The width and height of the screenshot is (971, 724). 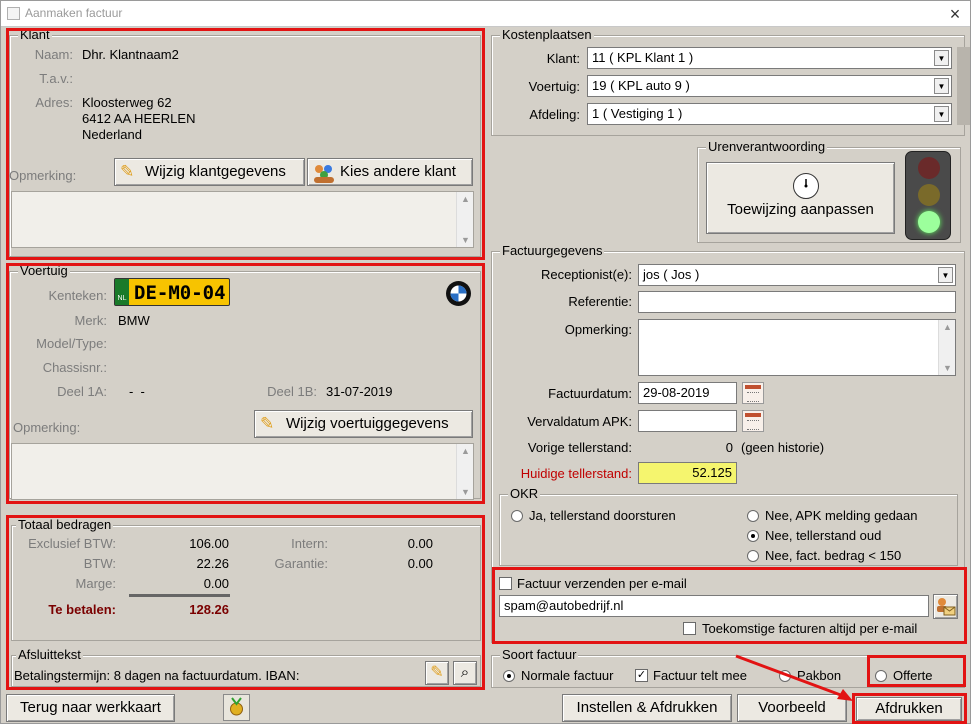 What do you see at coordinates (586, 274) in the screenshot?
I see `receptionist-label: Receptionist(e):` at bounding box center [586, 274].